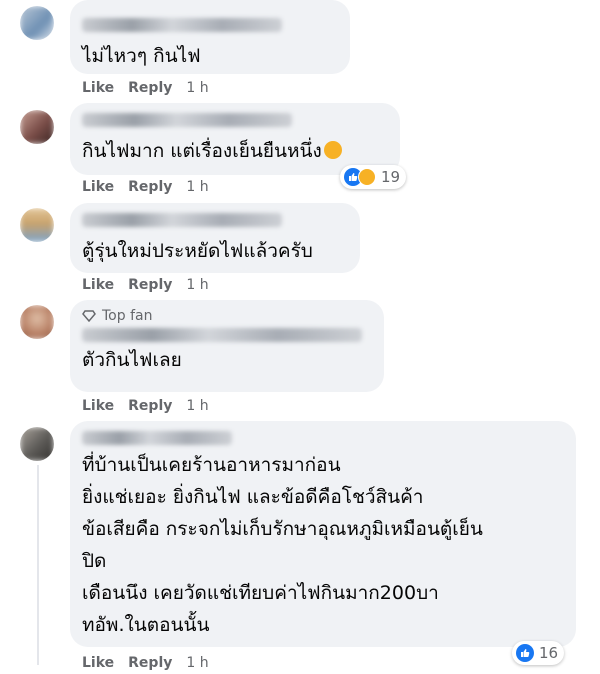 Image resolution: width=600 pixels, height=674 pixels. What do you see at coordinates (38, 565) in the screenshot?
I see `thread-line` at bounding box center [38, 565].